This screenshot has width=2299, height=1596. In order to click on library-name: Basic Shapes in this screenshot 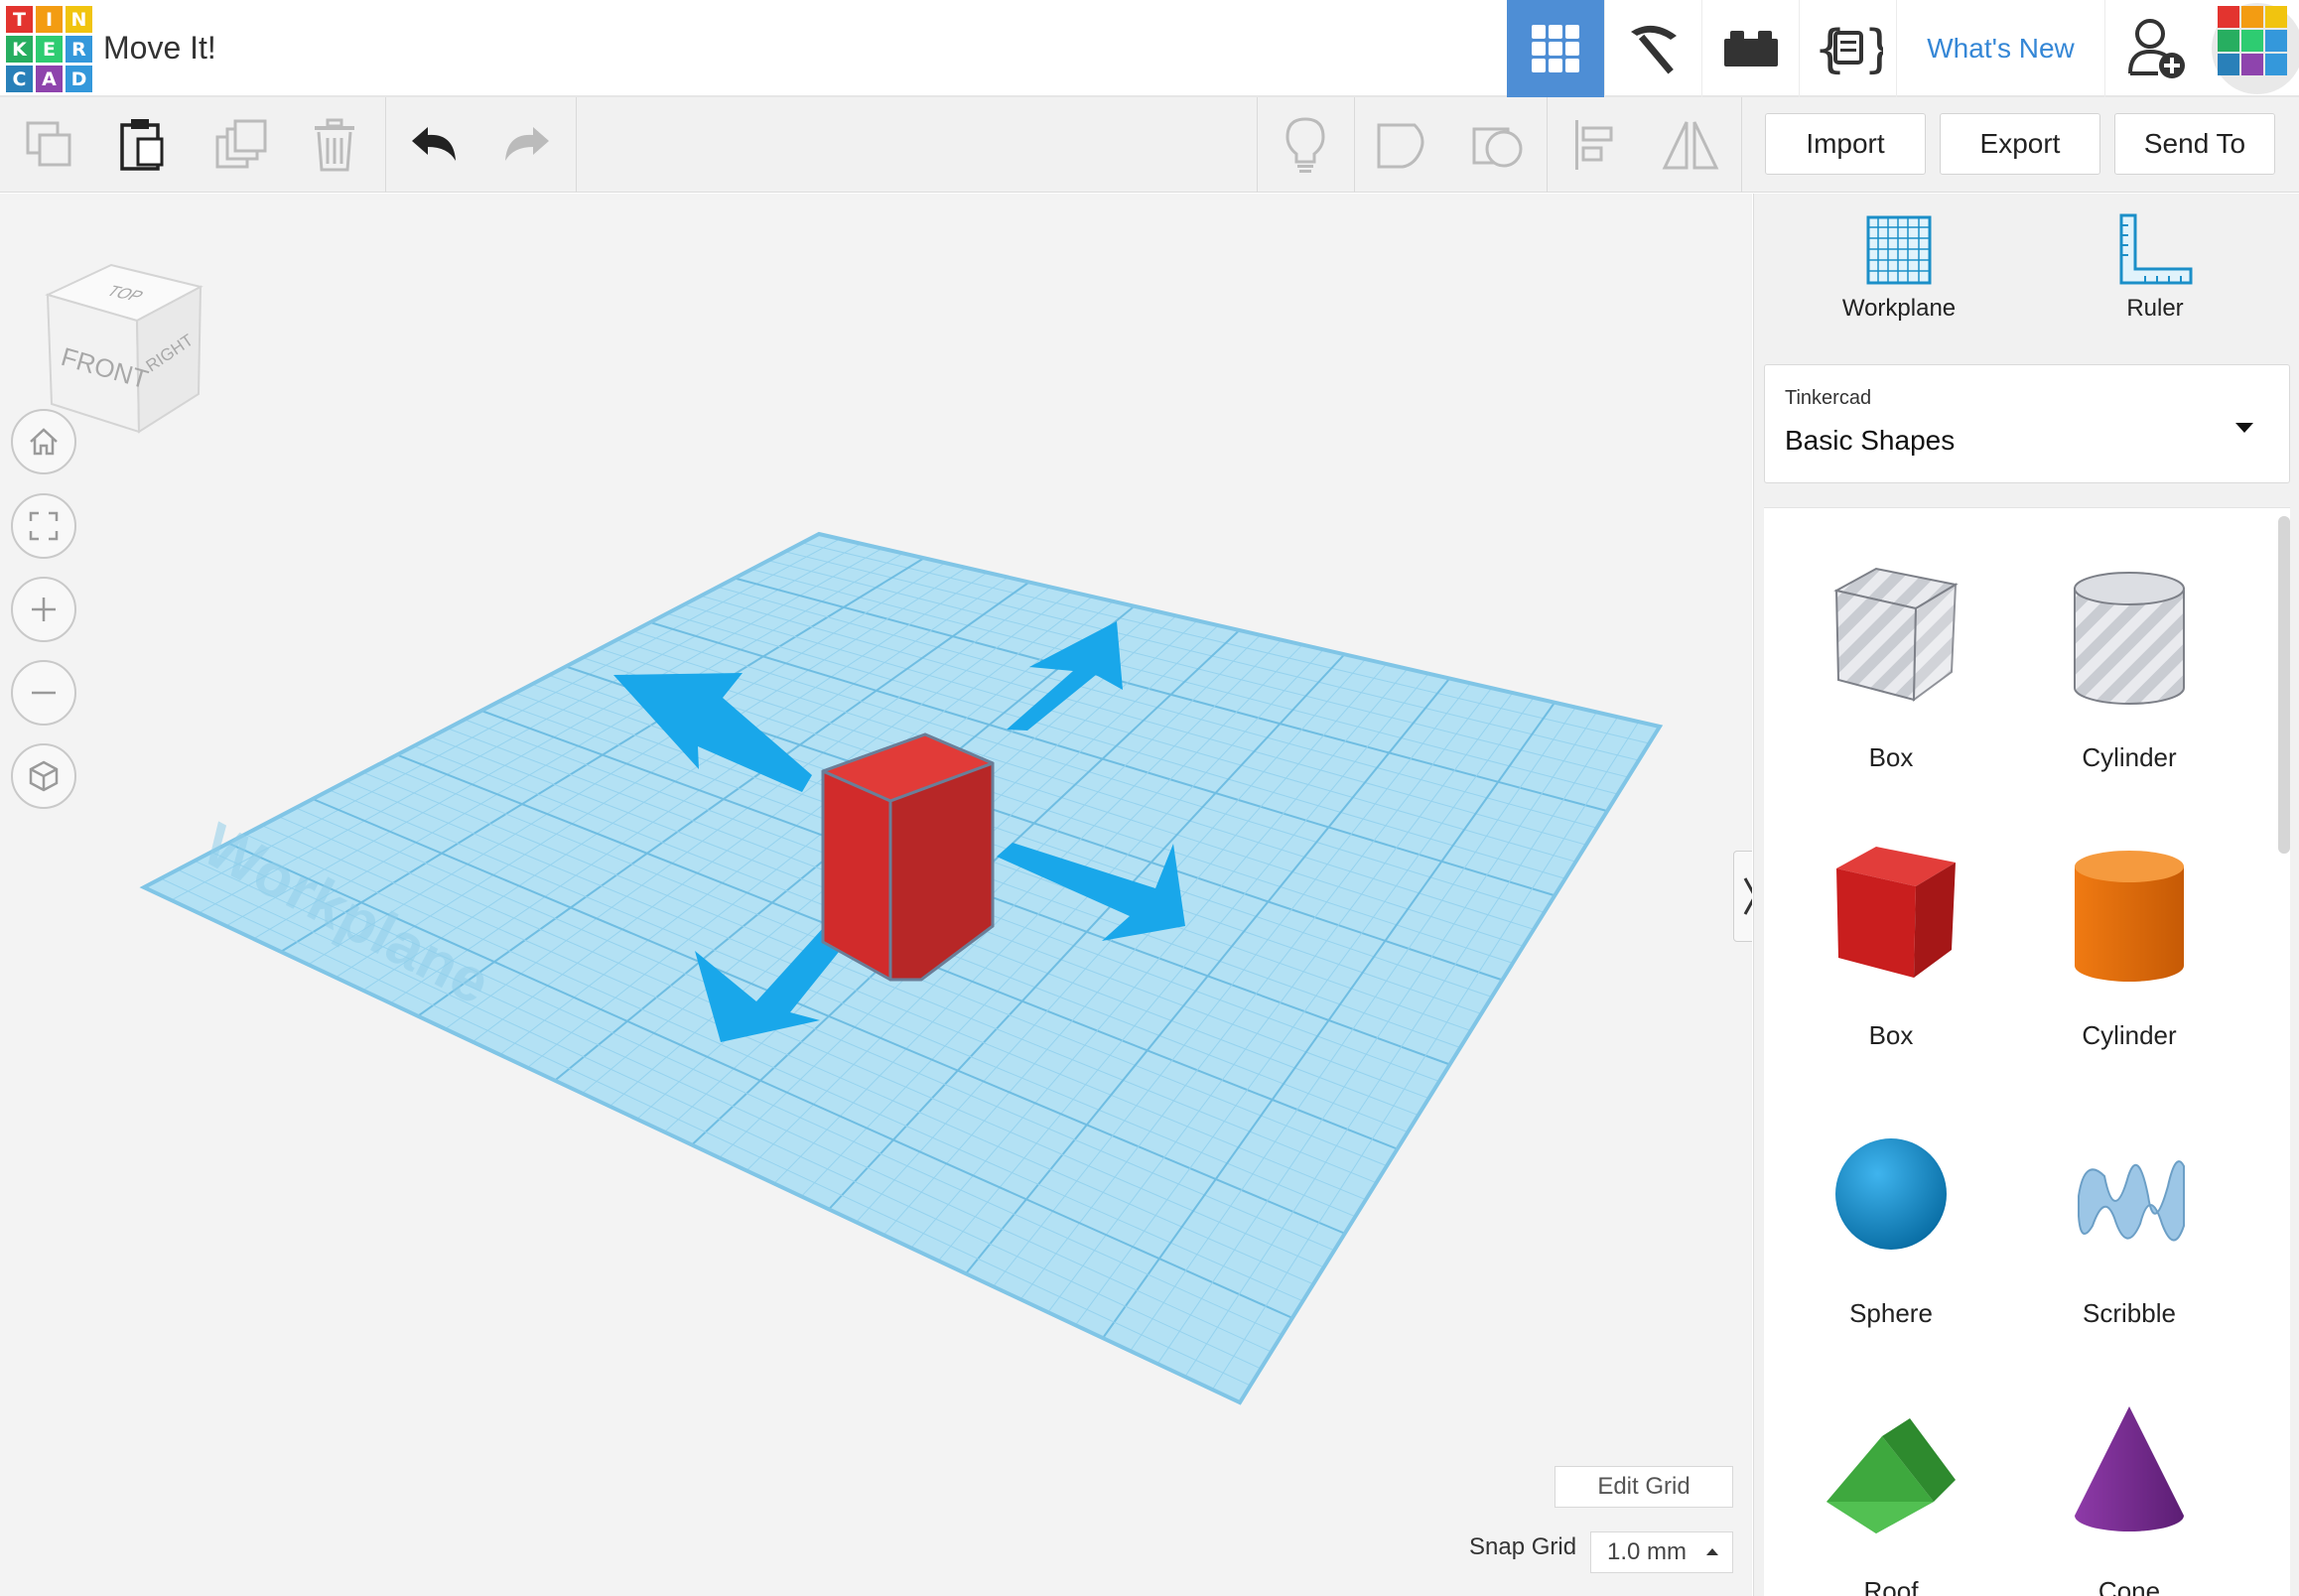, I will do `click(1871, 440)`.